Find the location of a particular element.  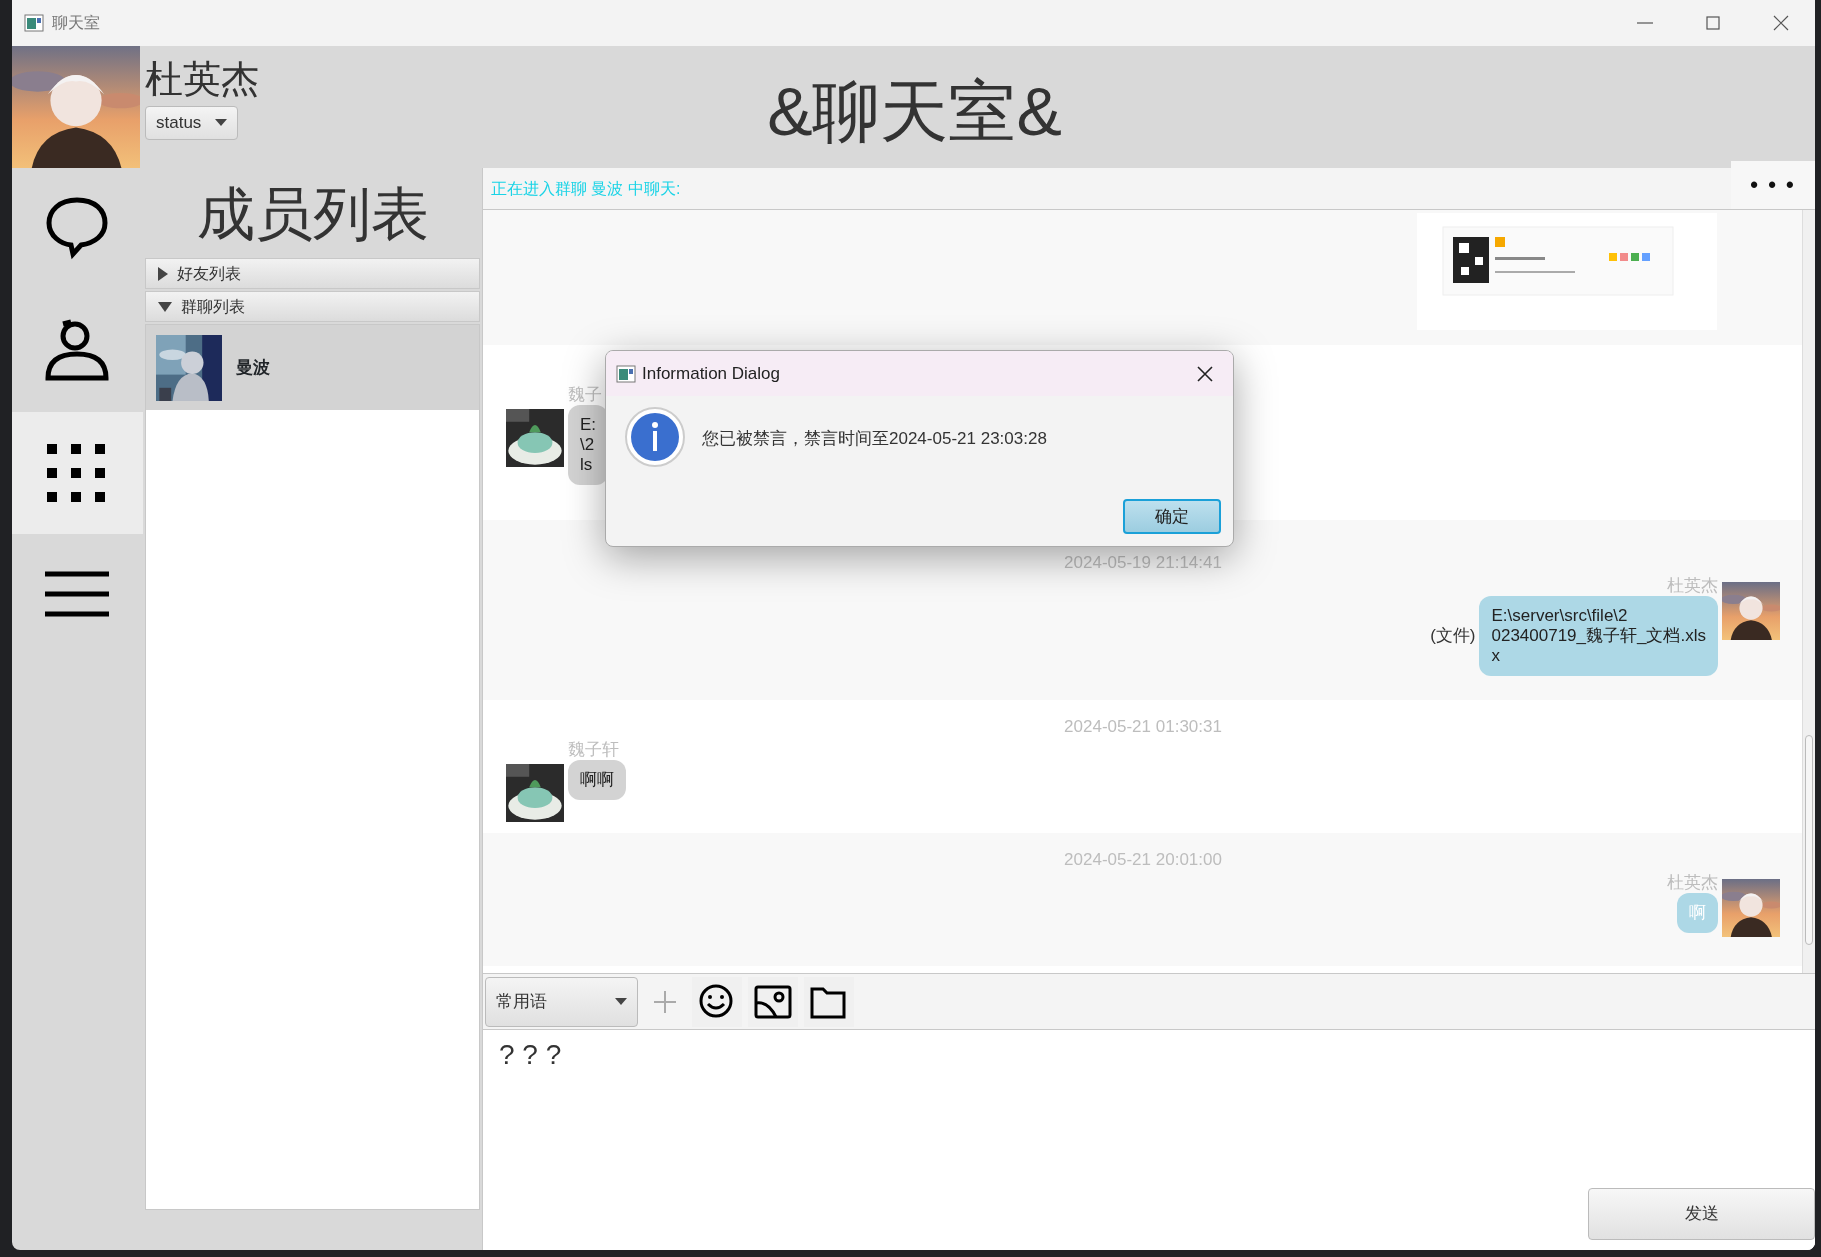

message-bubble: E:\server\src\file\2 023400719_魏子轩_文档.xls x is located at coordinates (1598, 636).